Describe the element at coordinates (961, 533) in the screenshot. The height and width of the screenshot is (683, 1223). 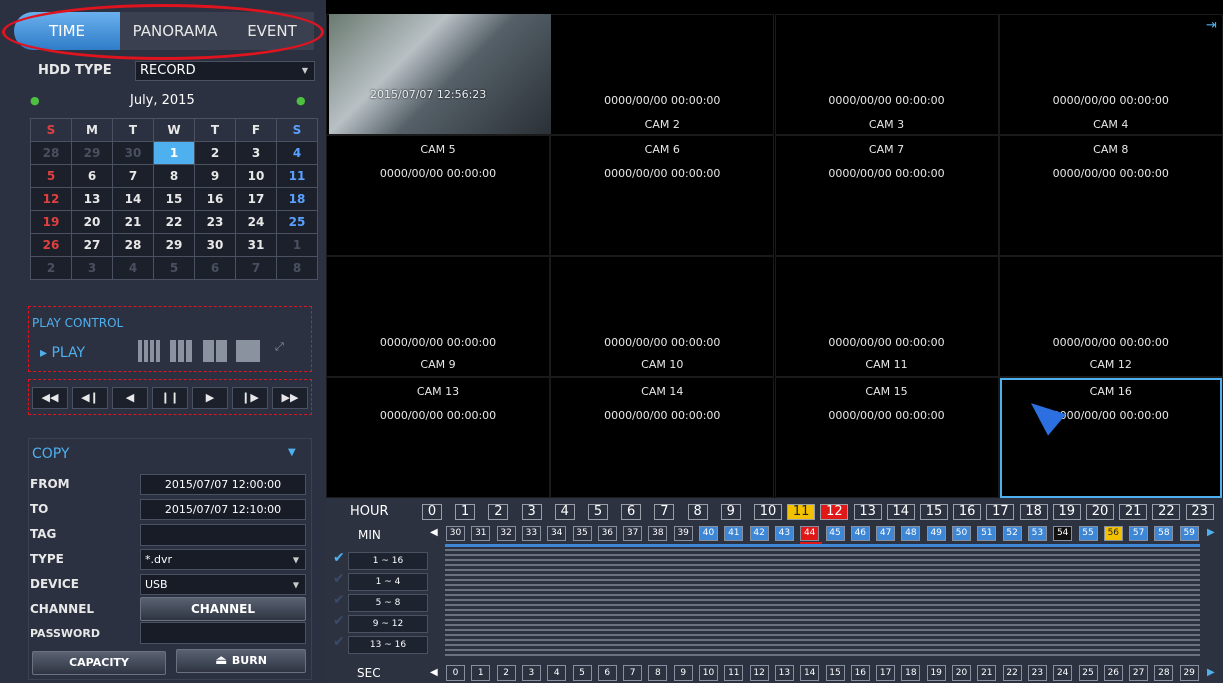
I see `minute-cell: 50` at that location.